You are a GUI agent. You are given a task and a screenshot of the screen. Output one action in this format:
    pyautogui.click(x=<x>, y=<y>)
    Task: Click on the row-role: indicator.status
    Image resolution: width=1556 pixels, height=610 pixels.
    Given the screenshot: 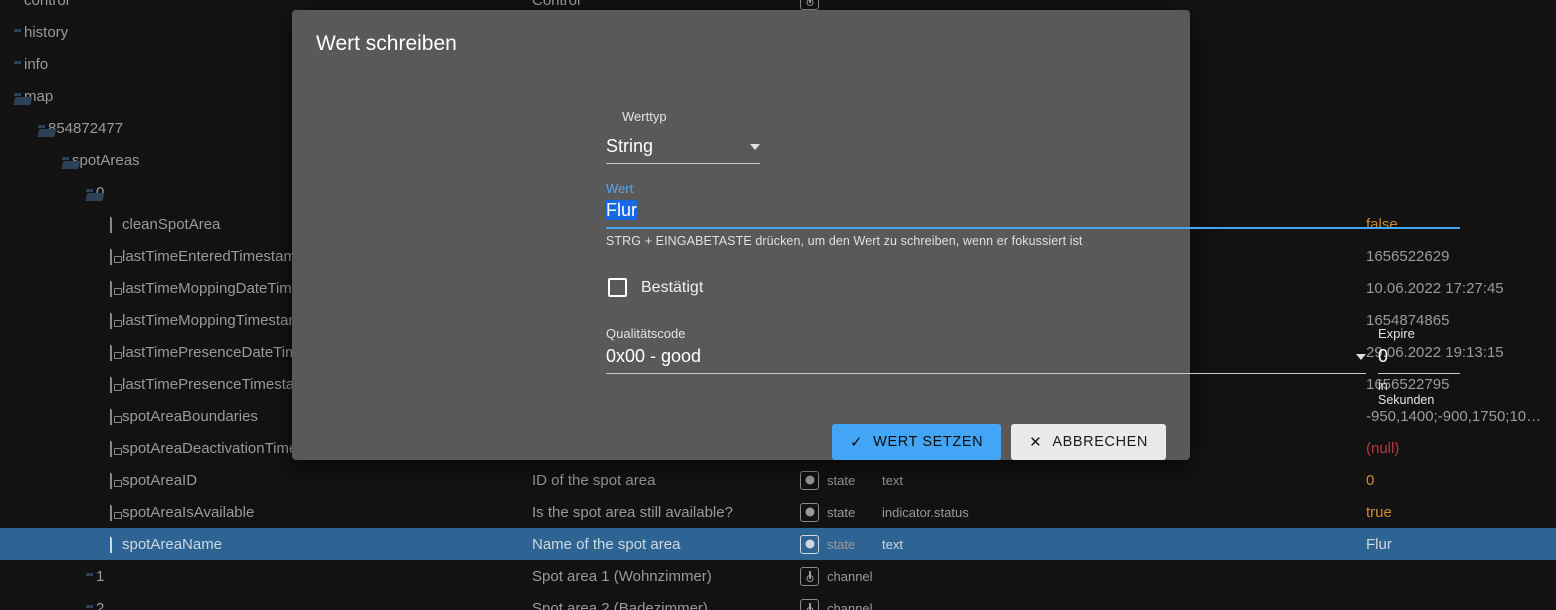 What is the action you would take?
    pyautogui.click(x=925, y=512)
    